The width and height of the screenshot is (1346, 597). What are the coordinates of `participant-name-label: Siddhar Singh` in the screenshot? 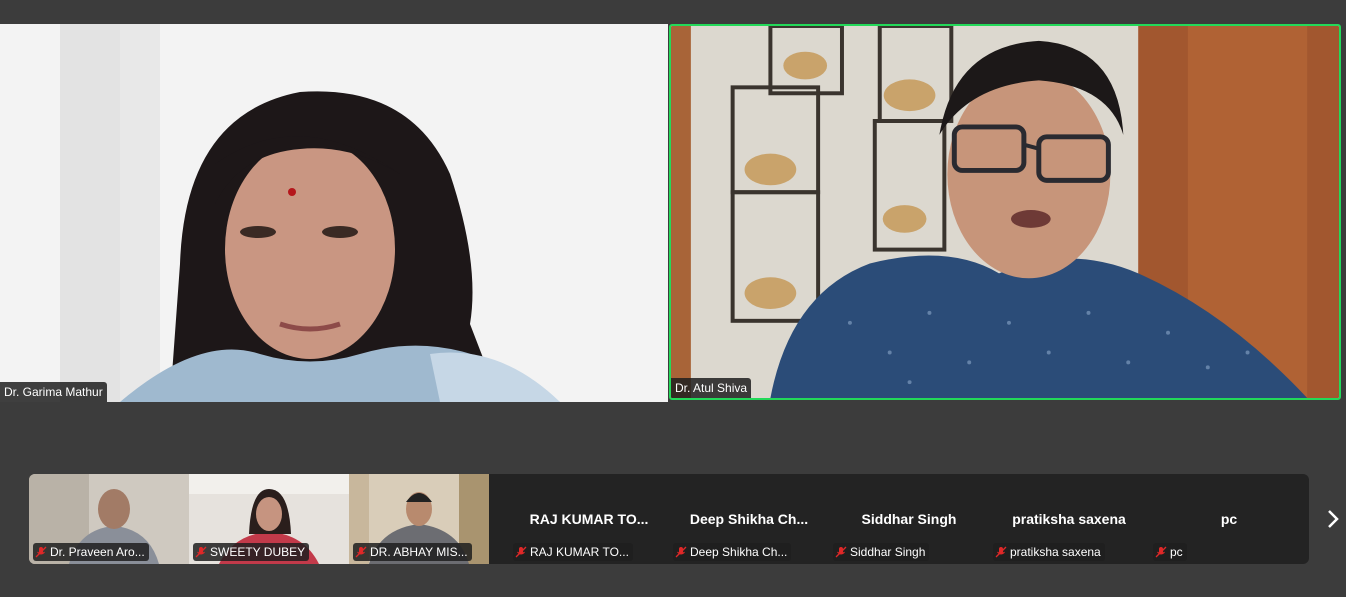 It's located at (881, 552).